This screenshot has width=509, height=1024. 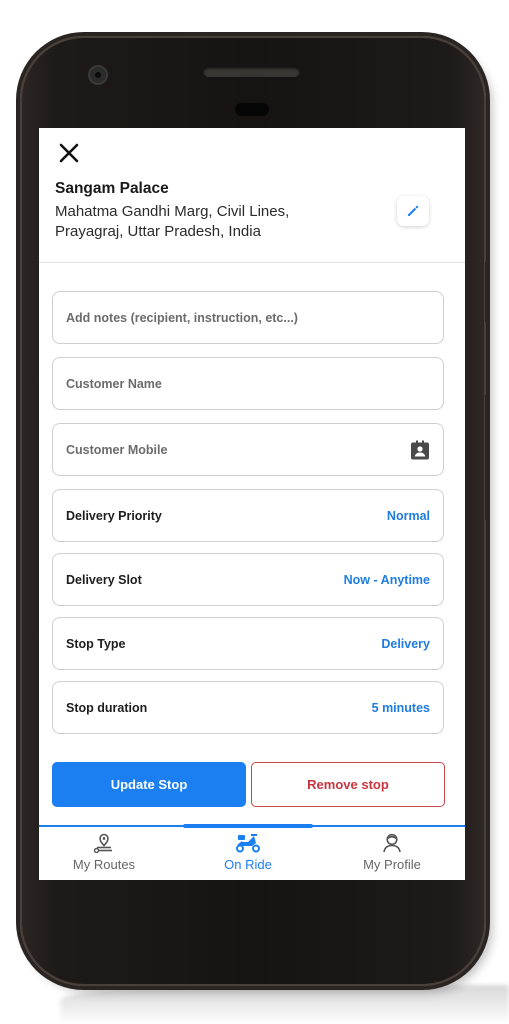 I want to click on stop-duration-label: Stop duration, so click(x=107, y=707).